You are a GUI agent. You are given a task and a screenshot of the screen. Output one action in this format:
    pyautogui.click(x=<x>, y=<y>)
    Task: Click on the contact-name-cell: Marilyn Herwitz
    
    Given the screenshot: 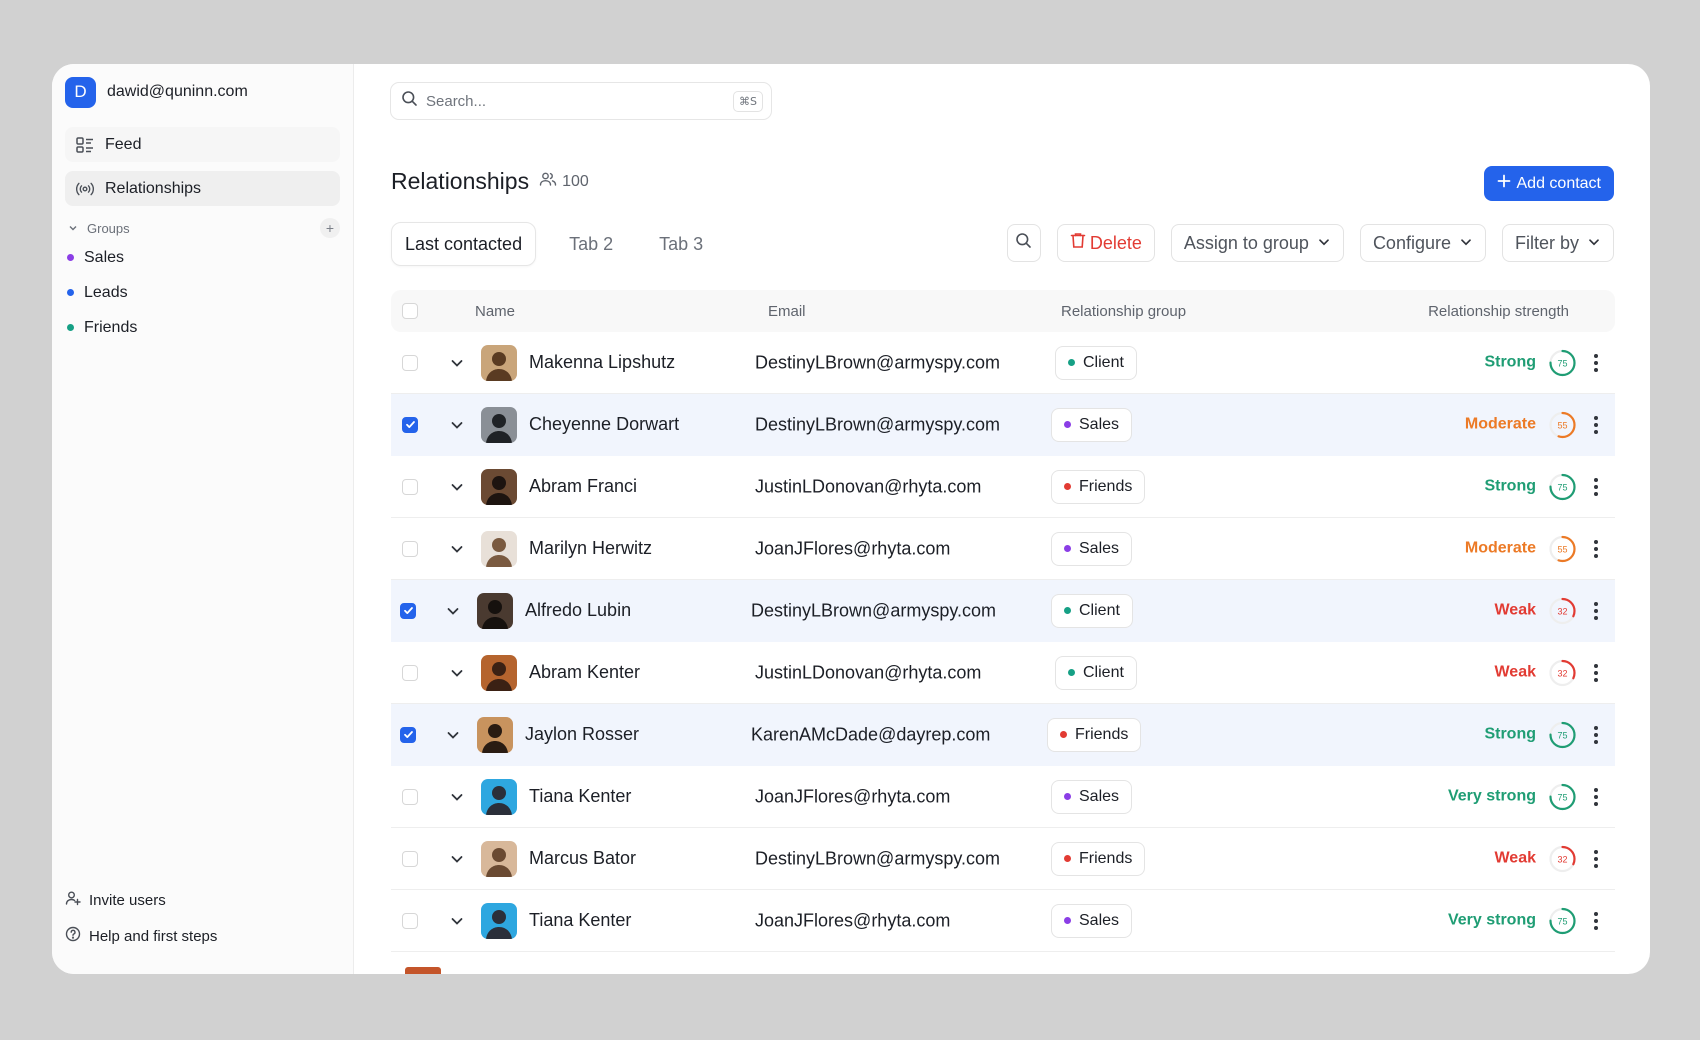 What is the action you would take?
    pyautogui.click(x=566, y=548)
    